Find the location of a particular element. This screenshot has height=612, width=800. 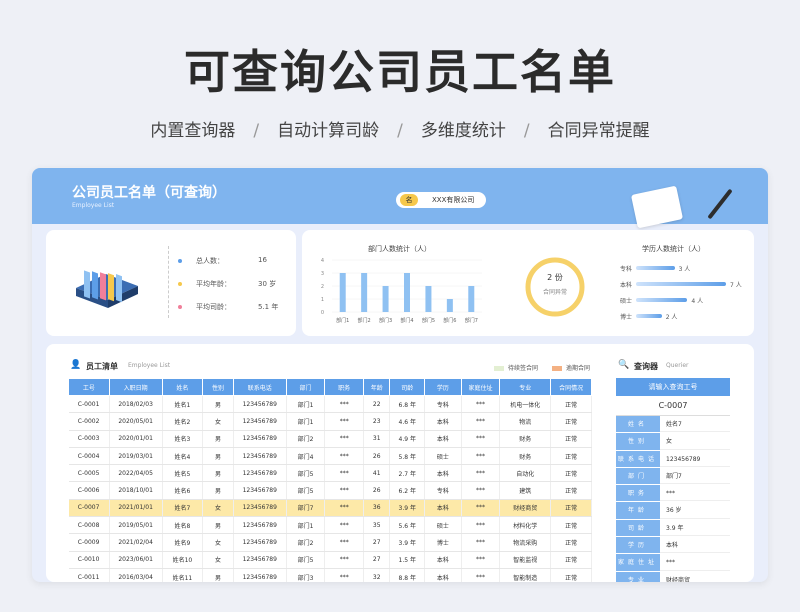

table-cell: 姓名10 is located at coordinates (183, 560).